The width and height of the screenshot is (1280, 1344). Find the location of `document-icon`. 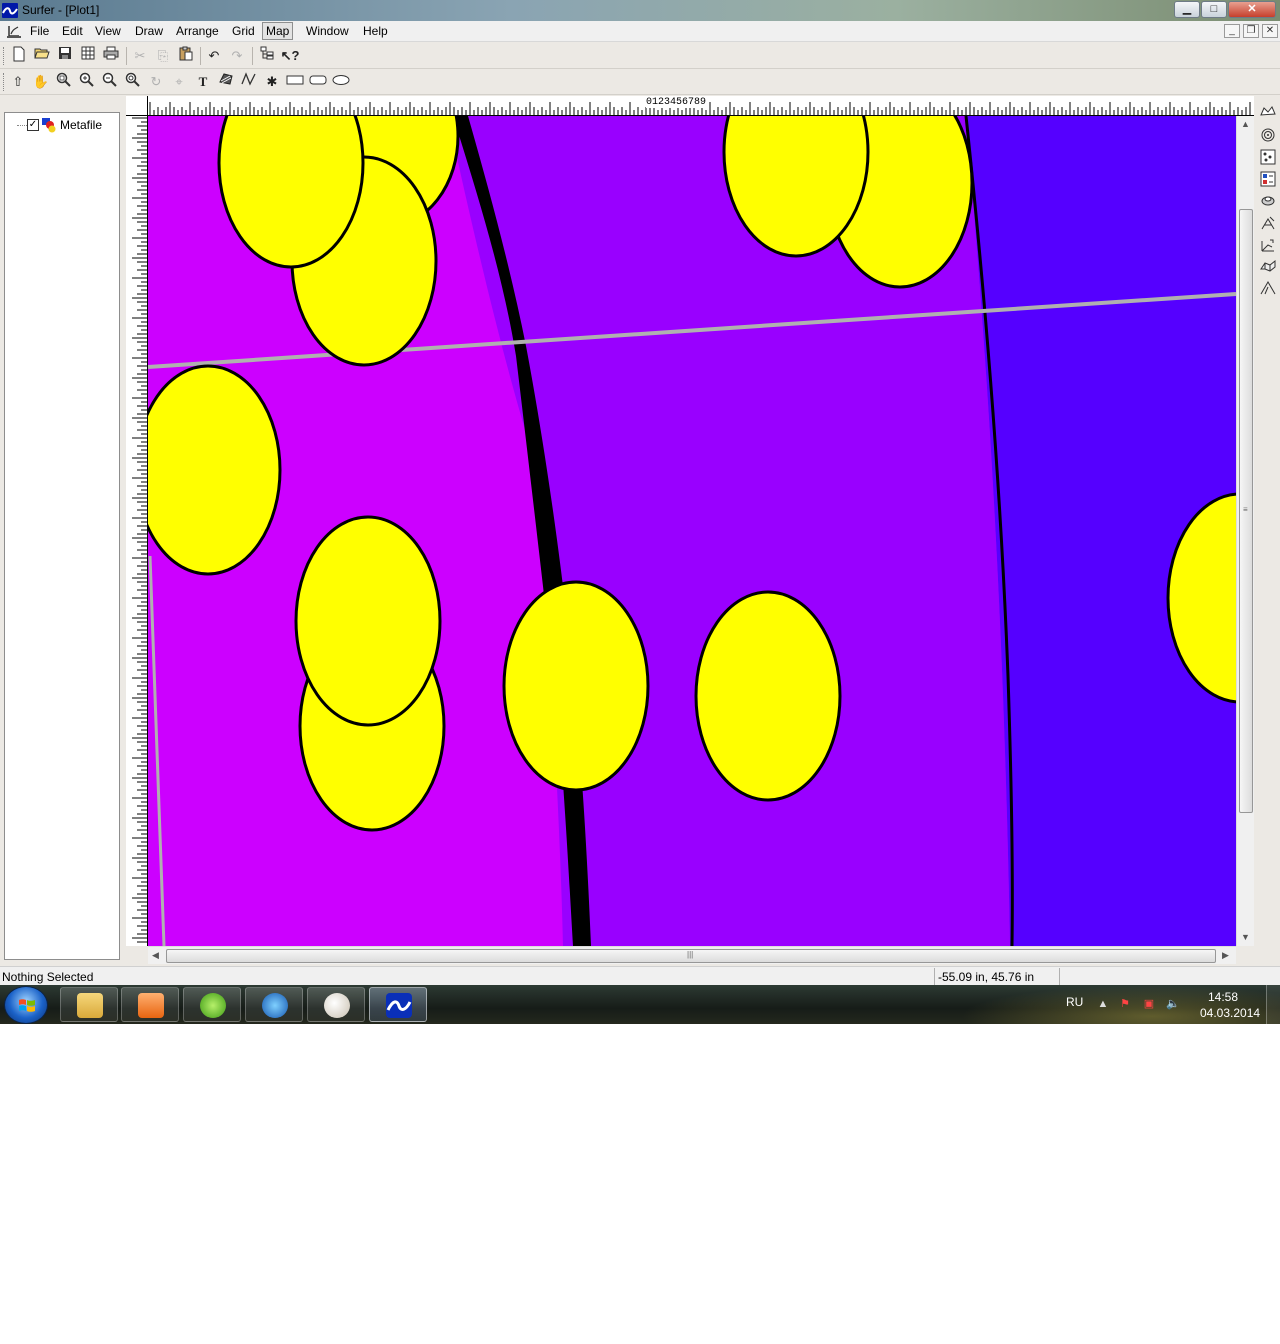

document-icon is located at coordinates (14, 31).